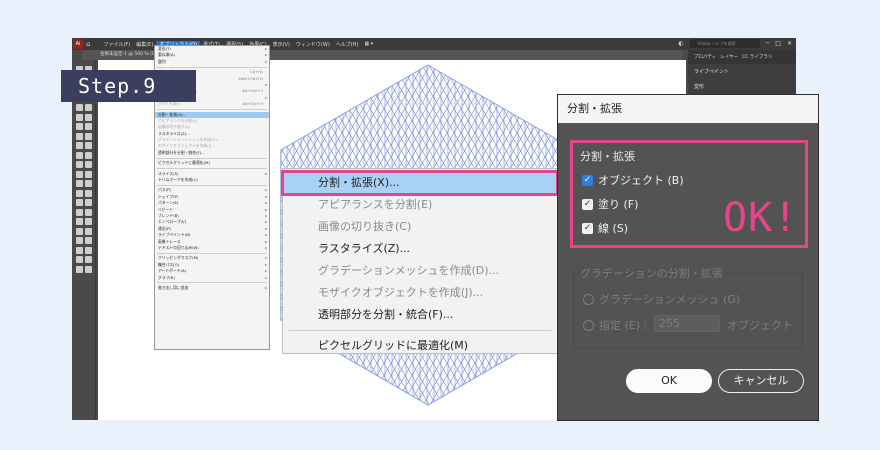  Describe the element at coordinates (712, 72) in the screenshot. I see `panel-section-title: ライブペイント` at that location.